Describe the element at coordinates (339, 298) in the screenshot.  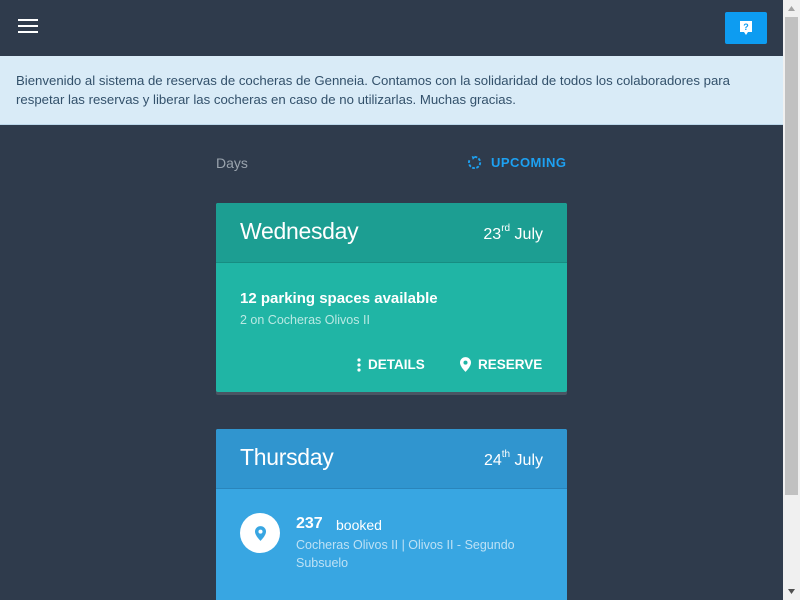
I see `available-spaces-title: 12 parking spaces available` at that location.